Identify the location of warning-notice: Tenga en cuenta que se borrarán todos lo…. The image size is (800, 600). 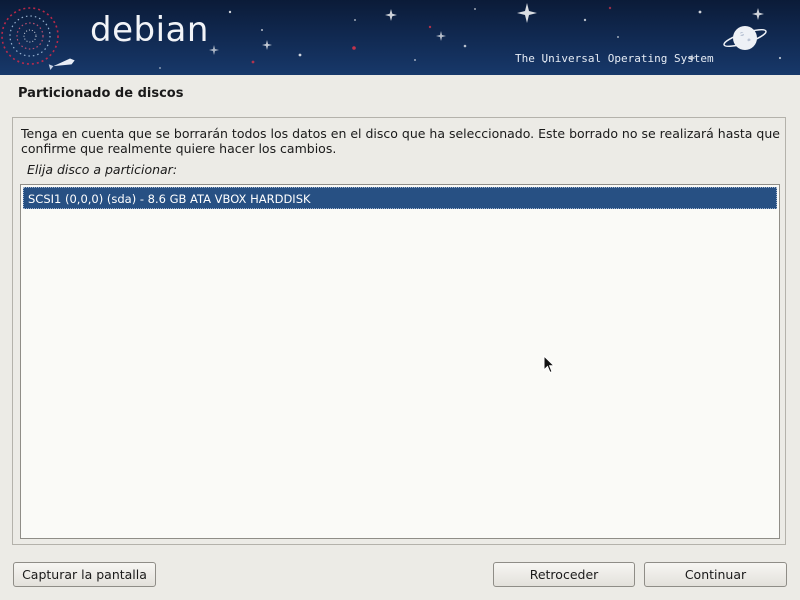
(400, 141).